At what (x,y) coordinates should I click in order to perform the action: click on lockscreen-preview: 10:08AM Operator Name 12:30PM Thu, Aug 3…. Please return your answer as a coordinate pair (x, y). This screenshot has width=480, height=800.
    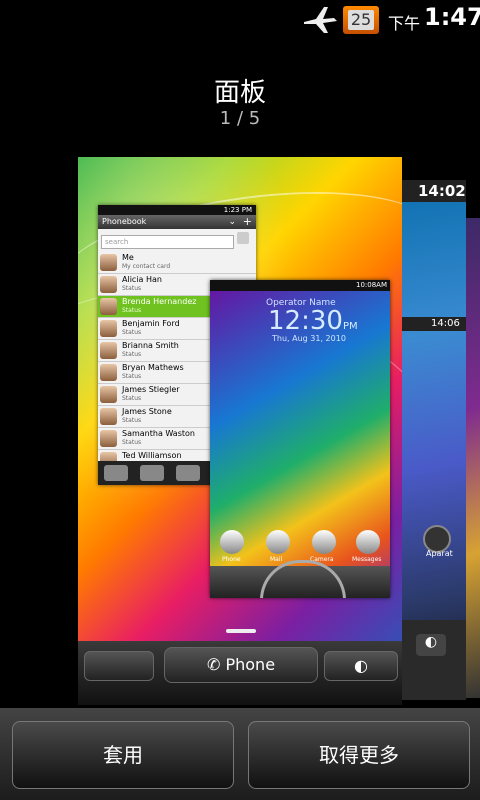
    Looking at the image, I should click on (300, 439).